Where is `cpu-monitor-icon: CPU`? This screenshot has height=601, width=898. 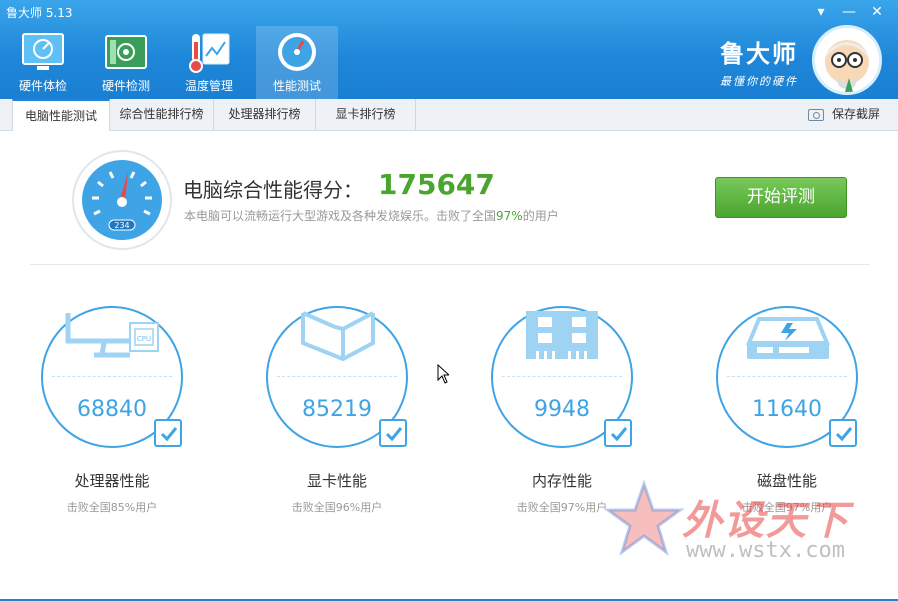
cpu-monitor-icon: CPU is located at coordinates (112, 335).